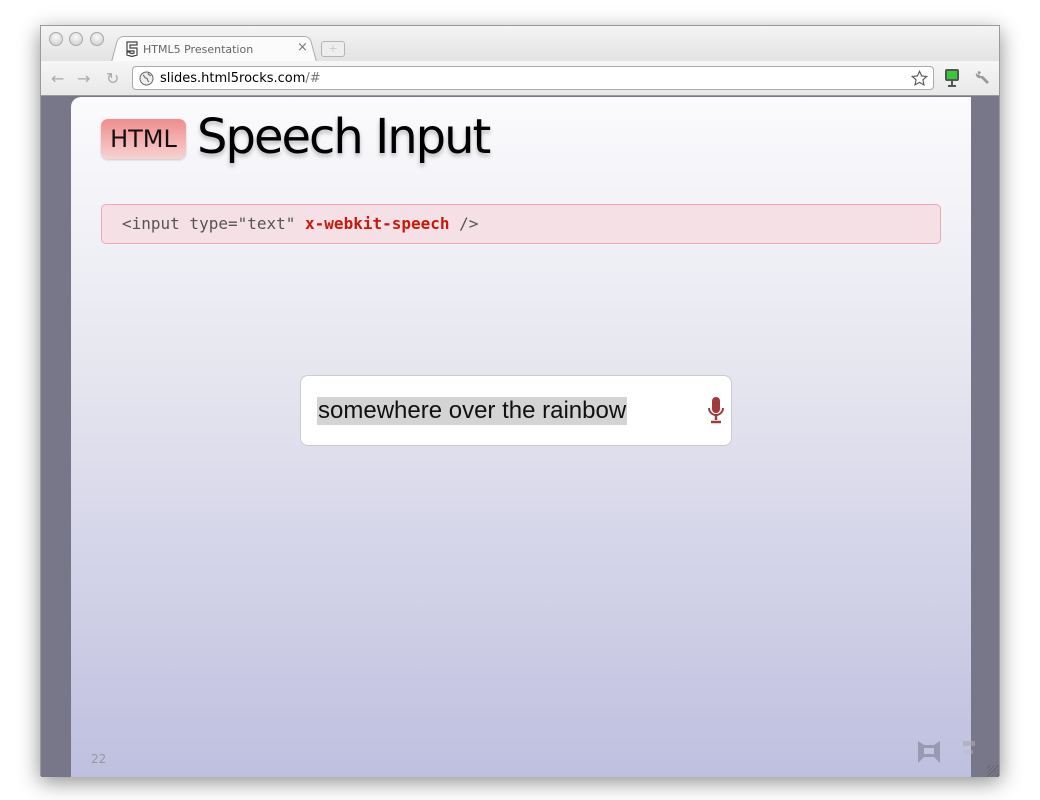  I want to click on microphone-icon, so click(716, 410).